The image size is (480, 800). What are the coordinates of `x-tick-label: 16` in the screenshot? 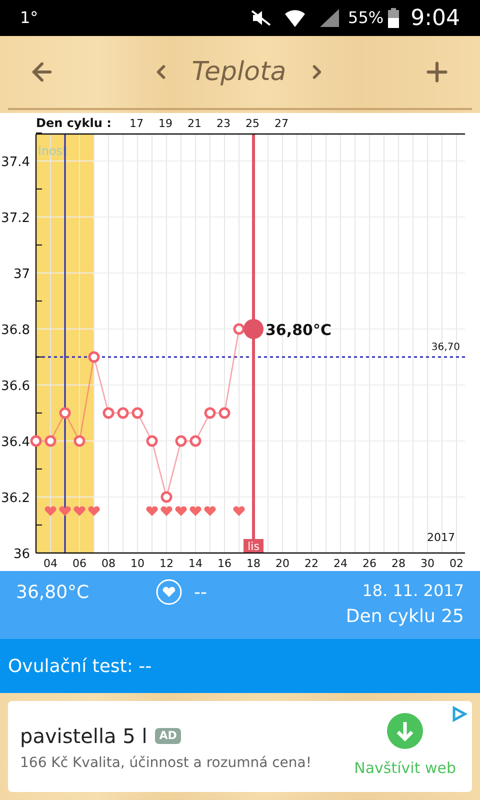 It's located at (225, 563).